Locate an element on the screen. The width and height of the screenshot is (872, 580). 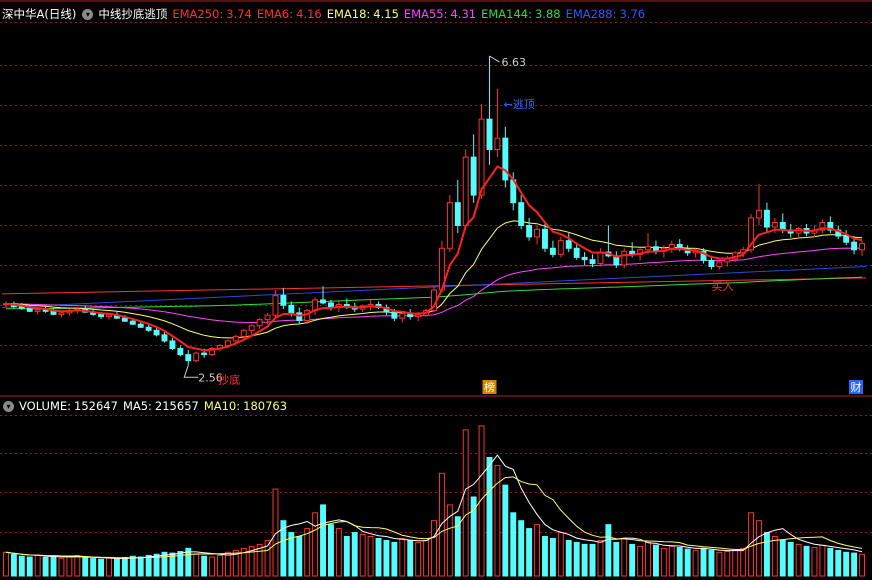
ema288-legend: EMA288: 3.76 is located at coordinates (606, 14).